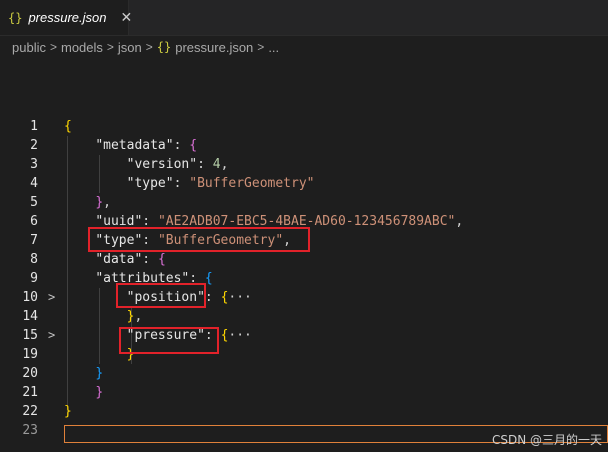  What do you see at coordinates (150, 183) in the screenshot?
I see `json-key-type: "type"` at bounding box center [150, 183].